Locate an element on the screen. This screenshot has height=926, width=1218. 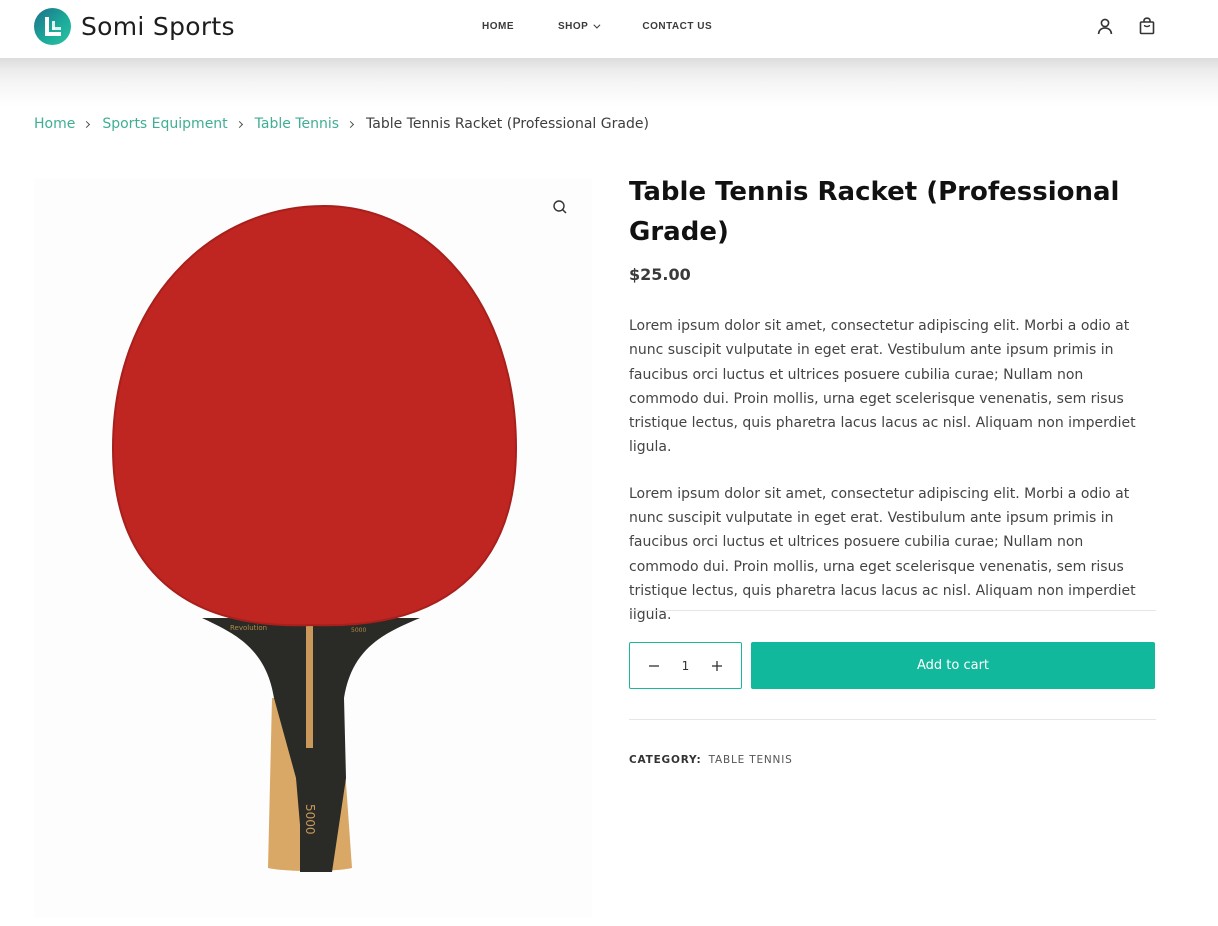
racket-brand-text: Revolution is located at coordinates (248, 628).